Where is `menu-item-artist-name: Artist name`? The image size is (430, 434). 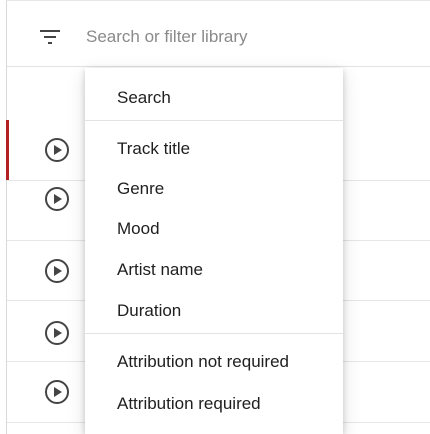
menu-item-artist-name: Artist name is located at coordinates (160, 270).